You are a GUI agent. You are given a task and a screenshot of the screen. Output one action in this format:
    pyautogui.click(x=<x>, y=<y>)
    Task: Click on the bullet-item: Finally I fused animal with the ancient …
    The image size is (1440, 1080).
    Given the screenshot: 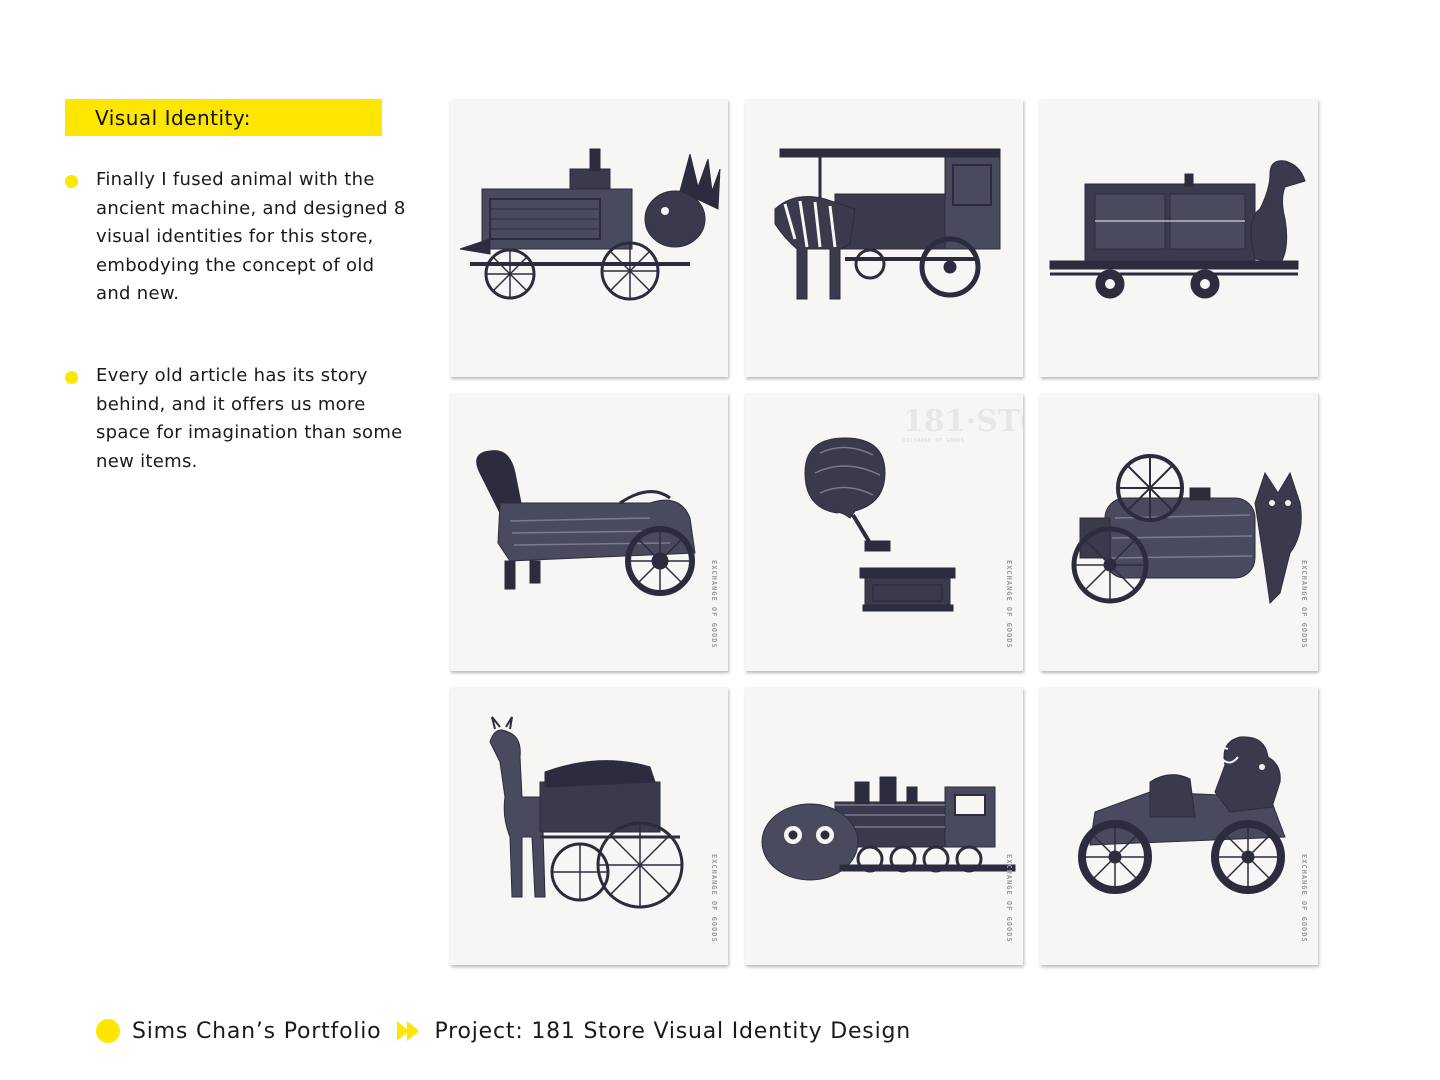 What is the action you would take?
    pyautogui.click(x=240, y=237)
    